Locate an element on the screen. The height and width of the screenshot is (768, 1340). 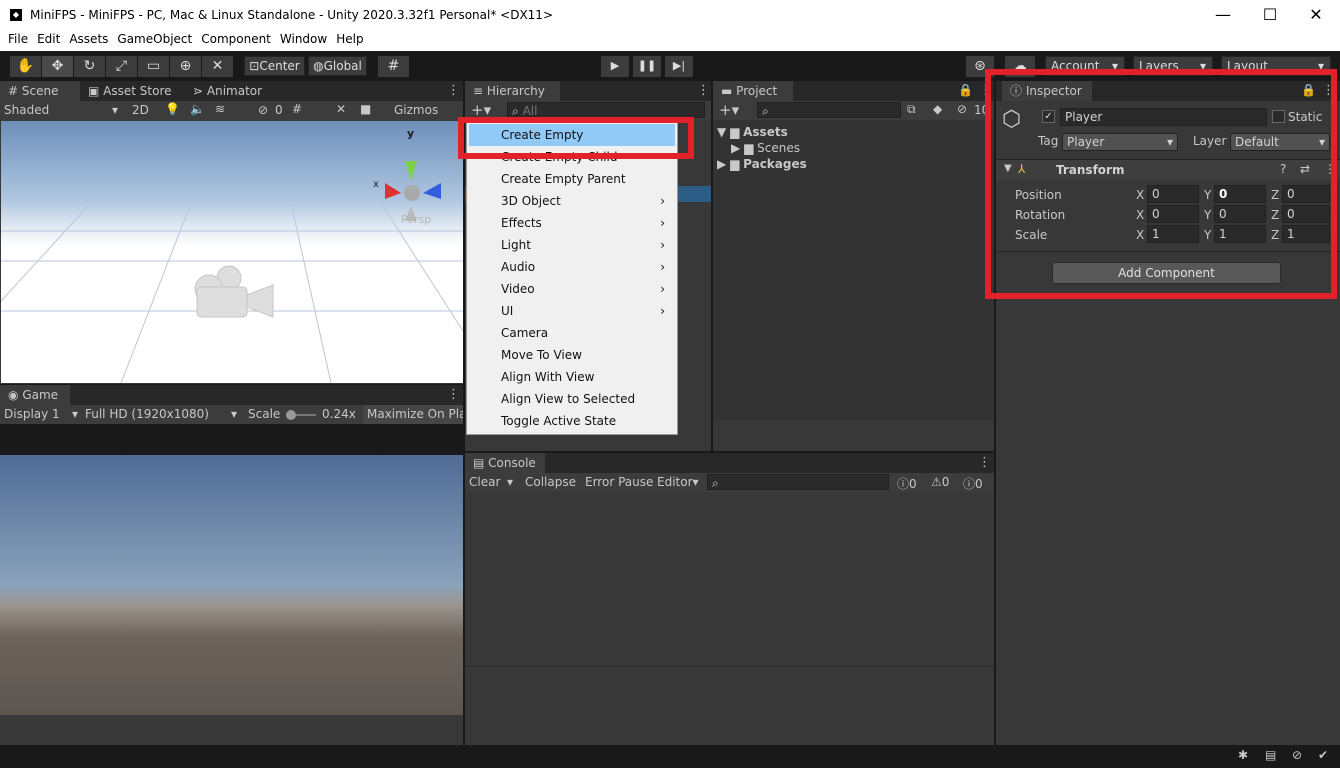
collapse-button: Collapse is located at coordinates (550, 482).